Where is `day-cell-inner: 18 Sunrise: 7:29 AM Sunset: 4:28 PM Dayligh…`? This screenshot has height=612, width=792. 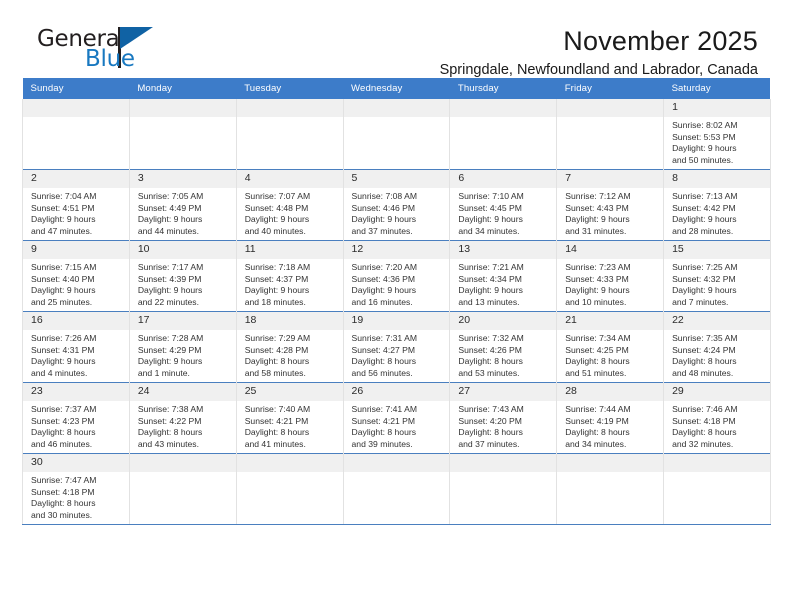 day-cell-inner: 18 Sunrise: 7:29 AM Sunset: 4:28 PM Dayligh… is located at coordinates (289, 347).